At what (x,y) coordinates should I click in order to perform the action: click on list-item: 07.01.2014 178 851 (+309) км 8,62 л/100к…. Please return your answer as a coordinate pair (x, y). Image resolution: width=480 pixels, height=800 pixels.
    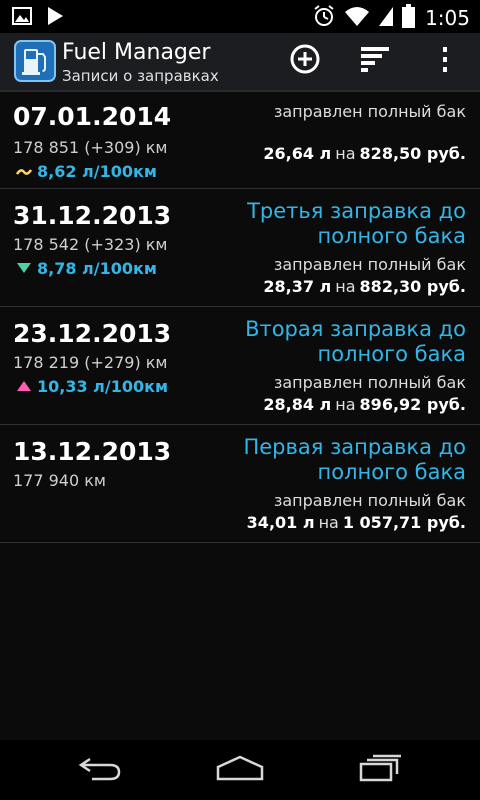
    Looking at the image, I should click on (240, 140).